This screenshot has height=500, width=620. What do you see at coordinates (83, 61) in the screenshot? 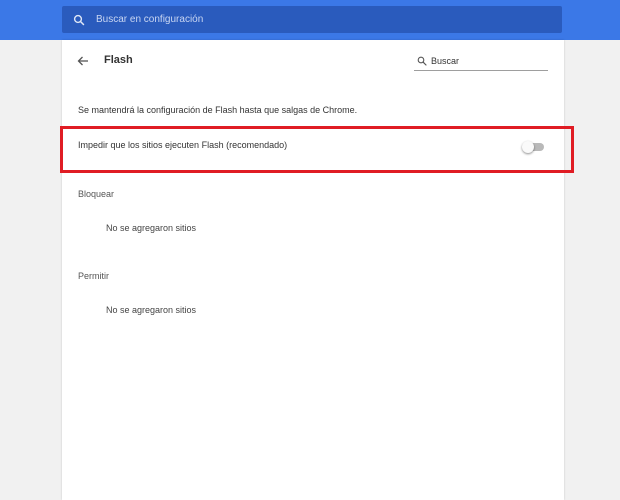
I see `back-arrow-icon` at bounding box center [83, 61].